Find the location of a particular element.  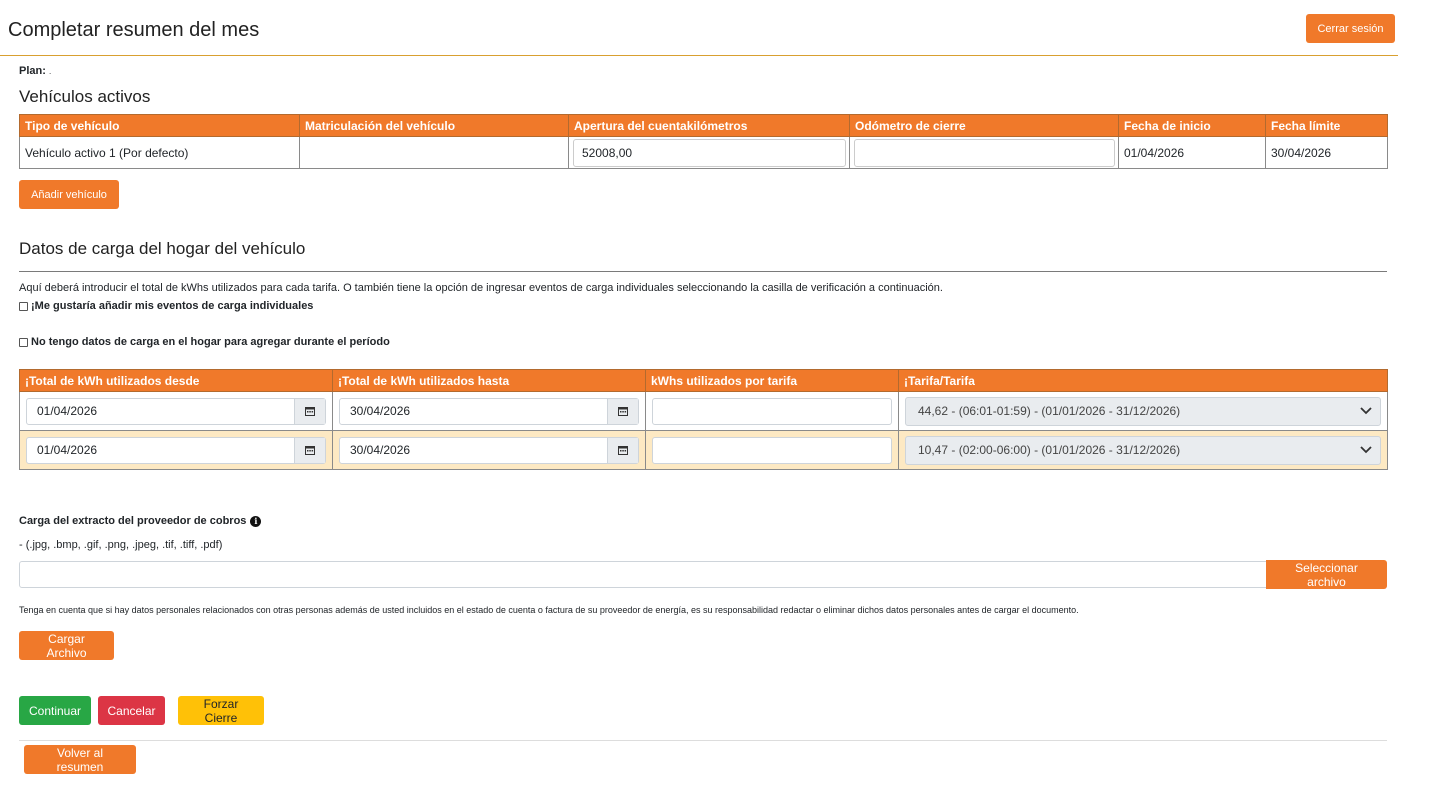

column-header: kWhs utilizados por tarifa is located at coordinates (772, 380).